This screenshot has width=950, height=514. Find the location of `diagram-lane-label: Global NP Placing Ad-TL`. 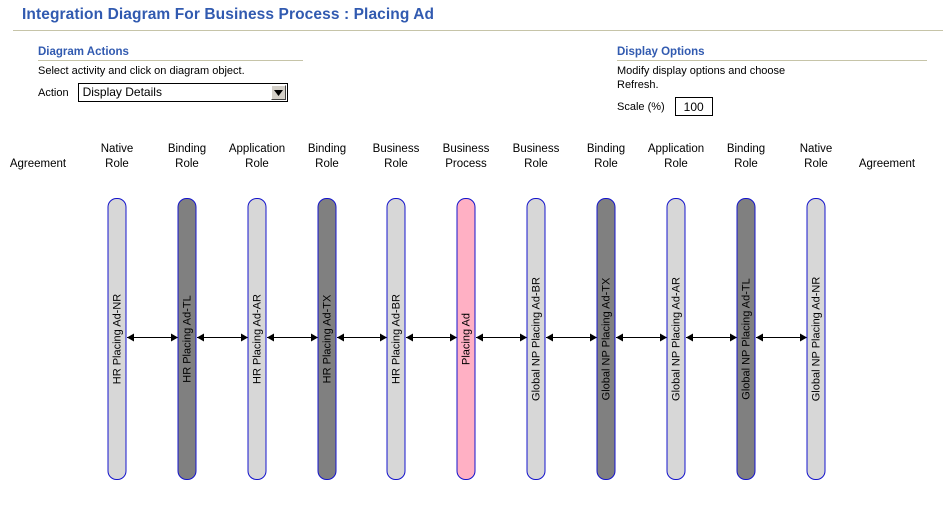

diagram-lane-label: Global NP Placing Ad-TL is located at coordinates (746, 339).